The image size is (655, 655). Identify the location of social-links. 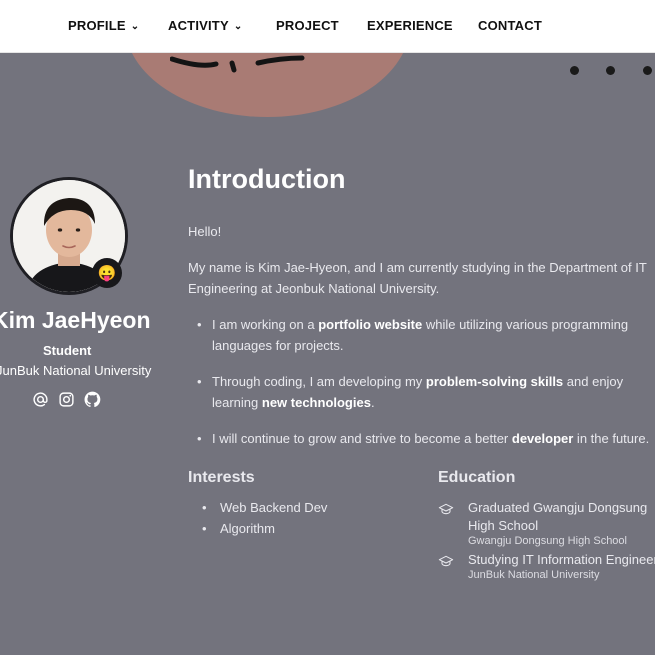
(66, 399).